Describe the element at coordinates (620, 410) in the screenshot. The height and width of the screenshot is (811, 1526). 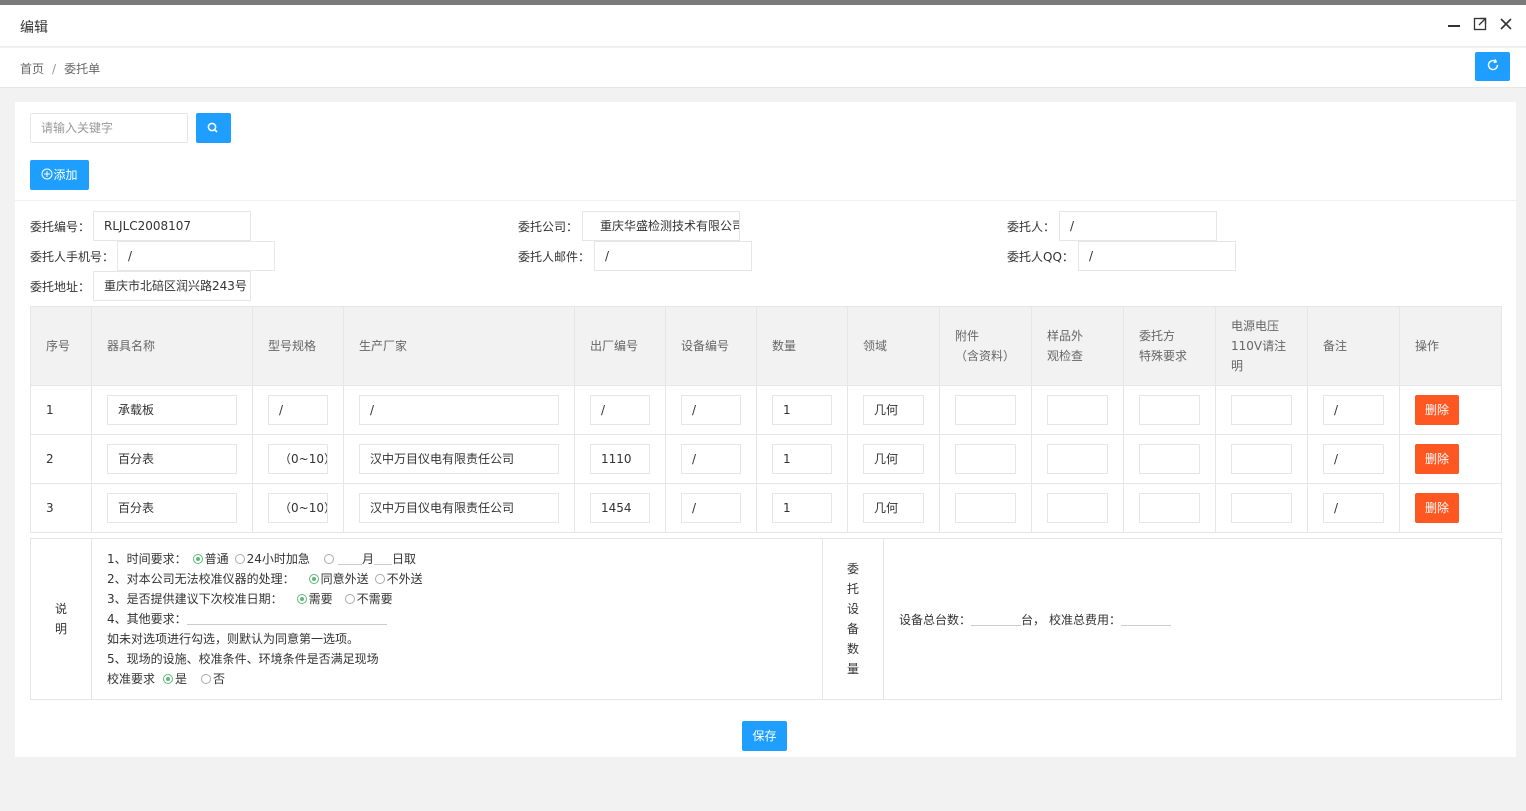
I see `serial-input: /` at that location.